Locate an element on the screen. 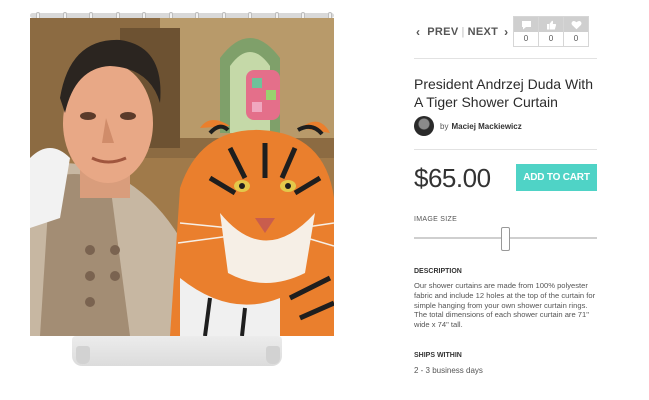 Image resolution: width=649 pixels, height=400 pixels. artist-prefix: by is located at coordinates (444, 126).